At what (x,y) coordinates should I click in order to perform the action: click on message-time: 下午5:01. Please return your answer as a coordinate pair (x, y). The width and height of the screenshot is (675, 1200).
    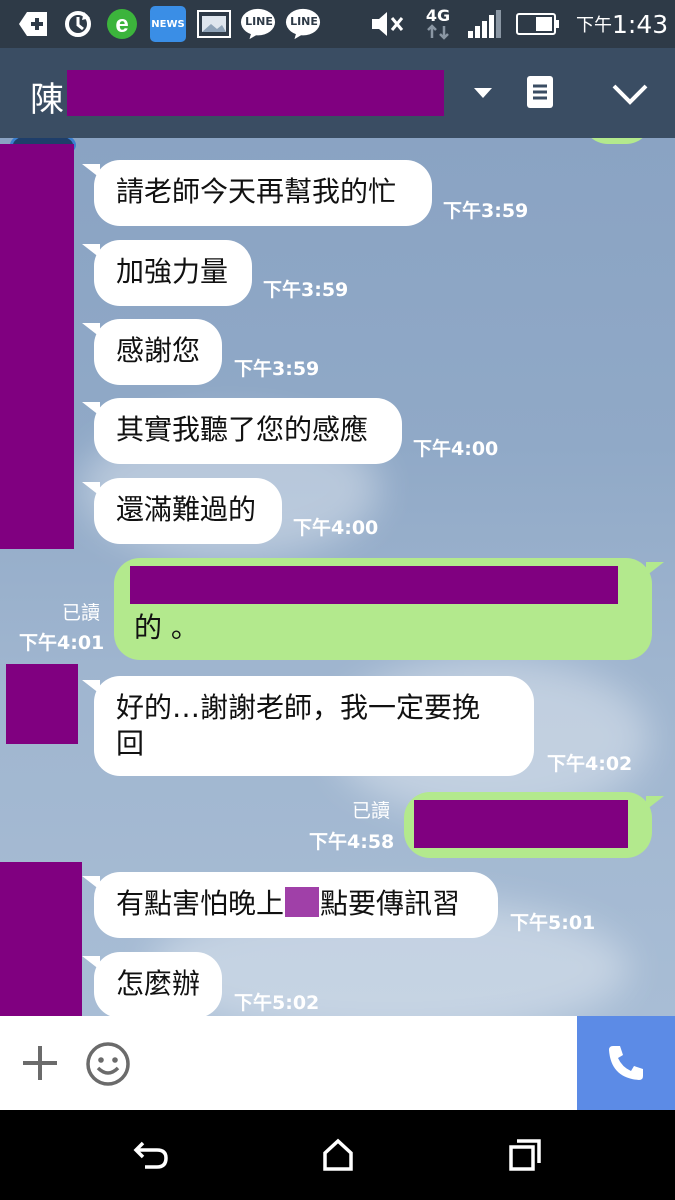
    Looking at the image, I should click on (553, 923).